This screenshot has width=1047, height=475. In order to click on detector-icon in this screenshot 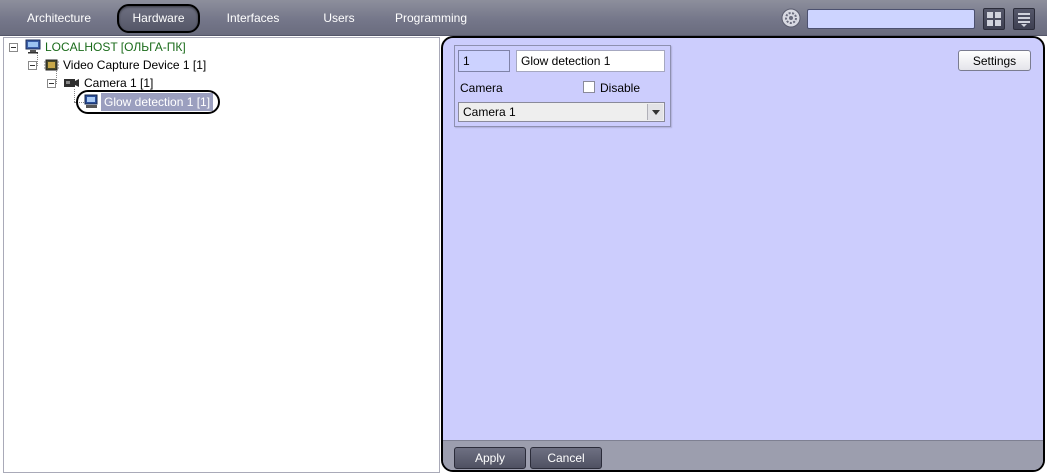, I will do `click(91, 101)`.